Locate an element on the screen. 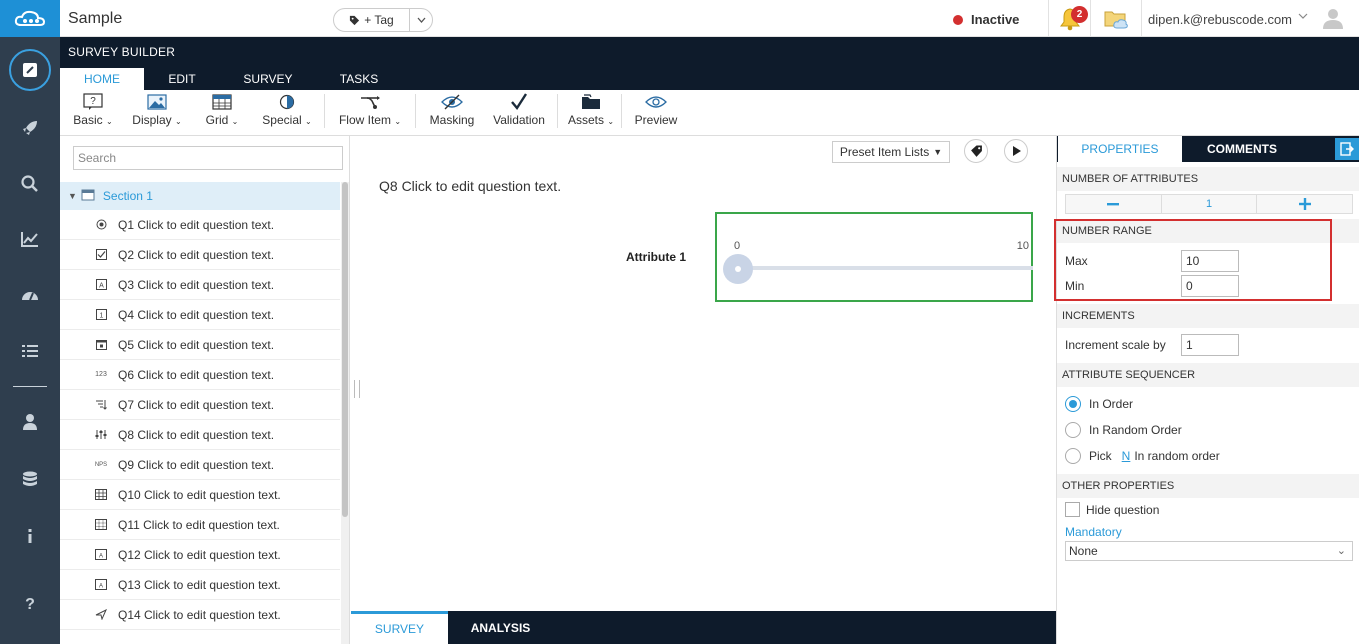  preview-button: Preview is located at coordinates (656, 112).